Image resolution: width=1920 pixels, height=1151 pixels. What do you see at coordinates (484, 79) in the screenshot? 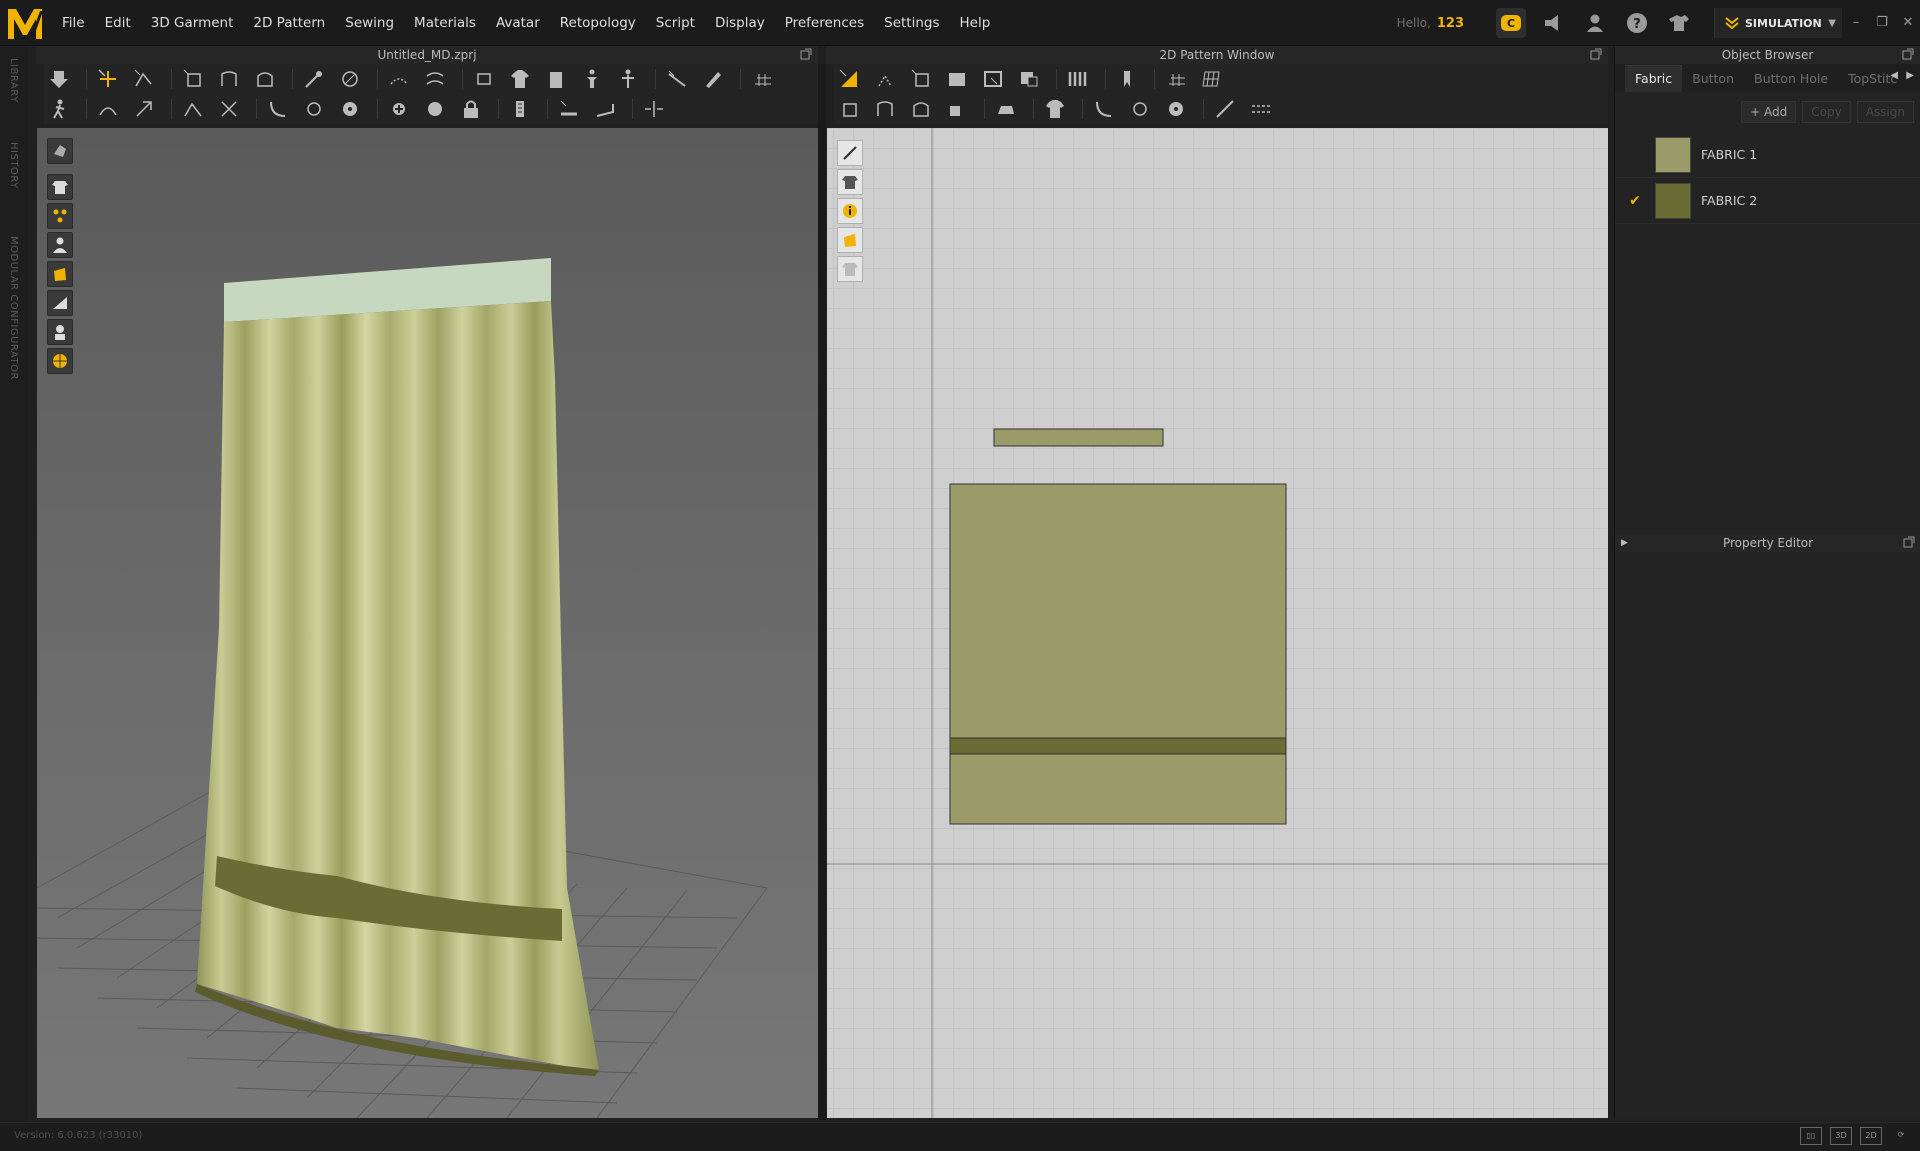
I see `tack-icon` at bounding box center [484, 79].